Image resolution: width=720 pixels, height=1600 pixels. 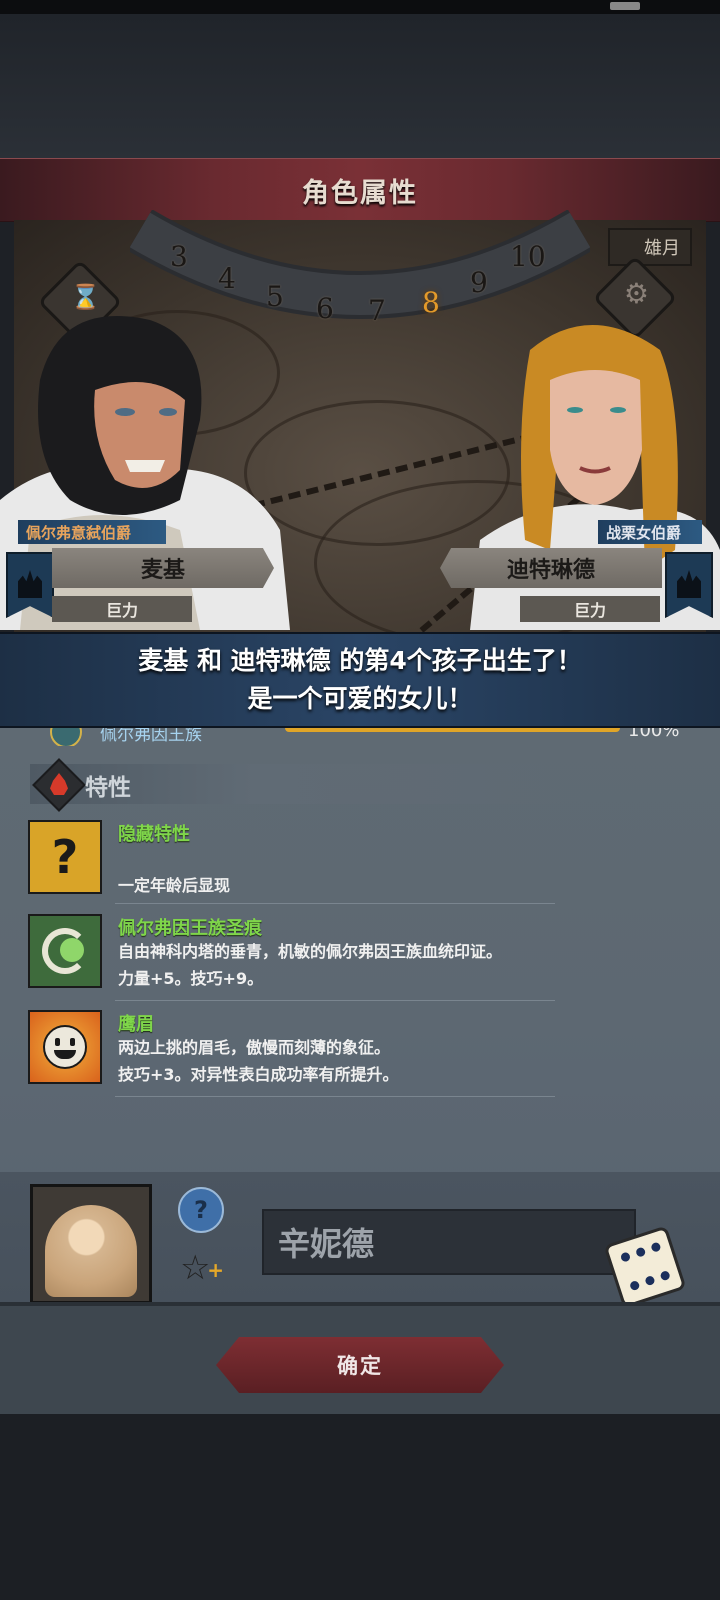 What do you see at coordinates (479, 282) in the screenshot?
I see `calendar-day: 9` at bounding box center [479, 282].